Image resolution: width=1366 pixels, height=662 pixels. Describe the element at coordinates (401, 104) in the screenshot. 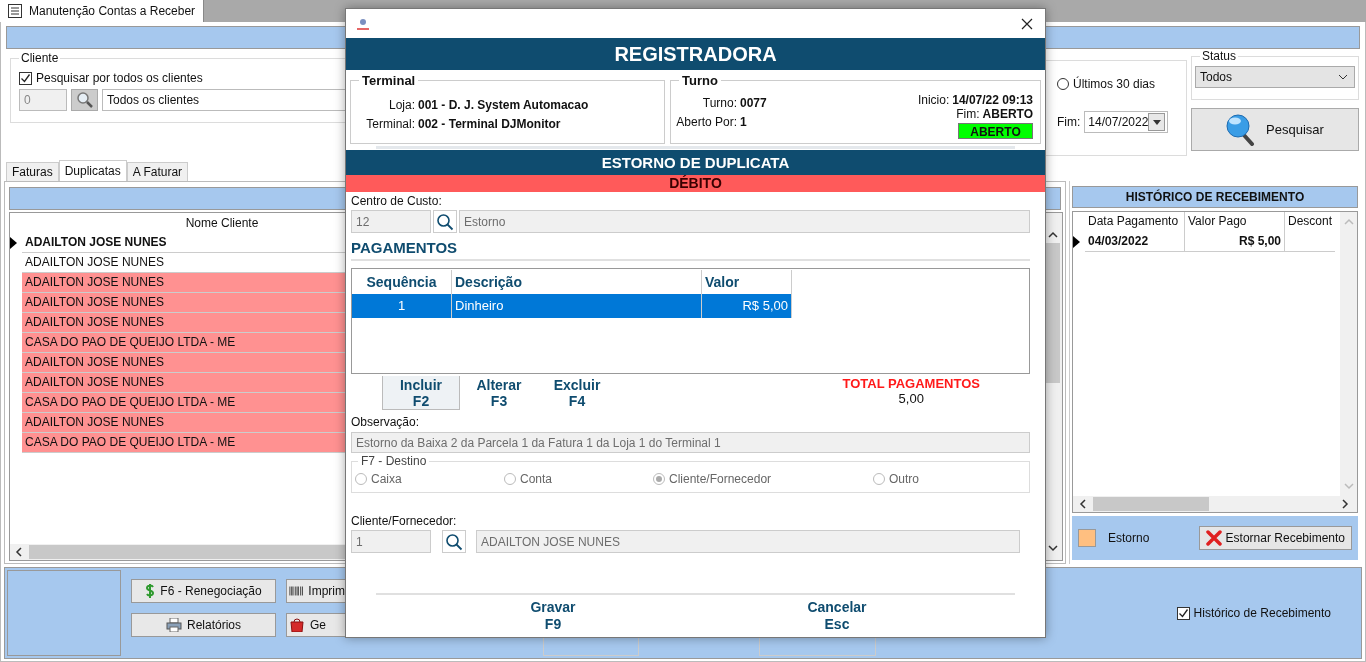

I see `field-label: Loja:` at that location.